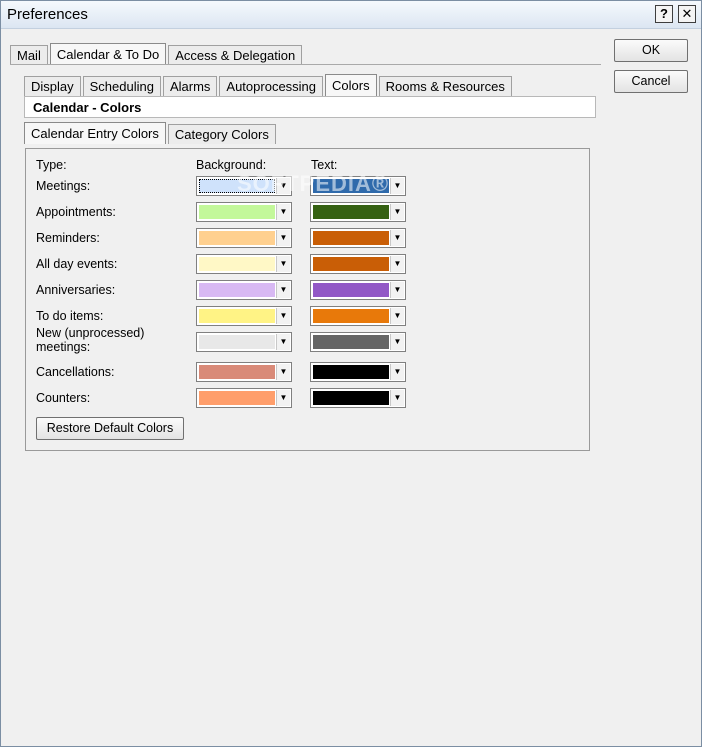  What do you see at coordinates (108, 54) in the screenshot?
I see `tab-calendar-to-do: Calendar & To Do` at bounding box center [108, 54].